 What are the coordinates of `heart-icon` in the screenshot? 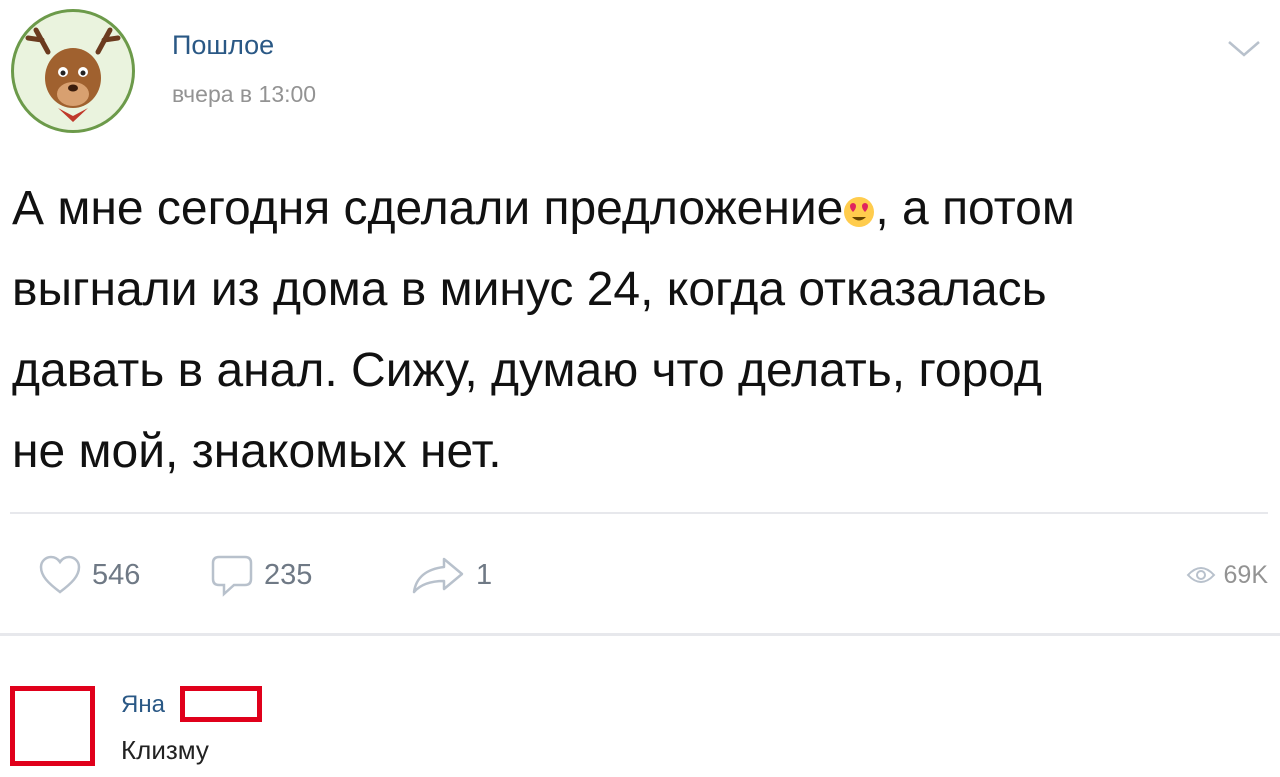 It's located at (60, 574).